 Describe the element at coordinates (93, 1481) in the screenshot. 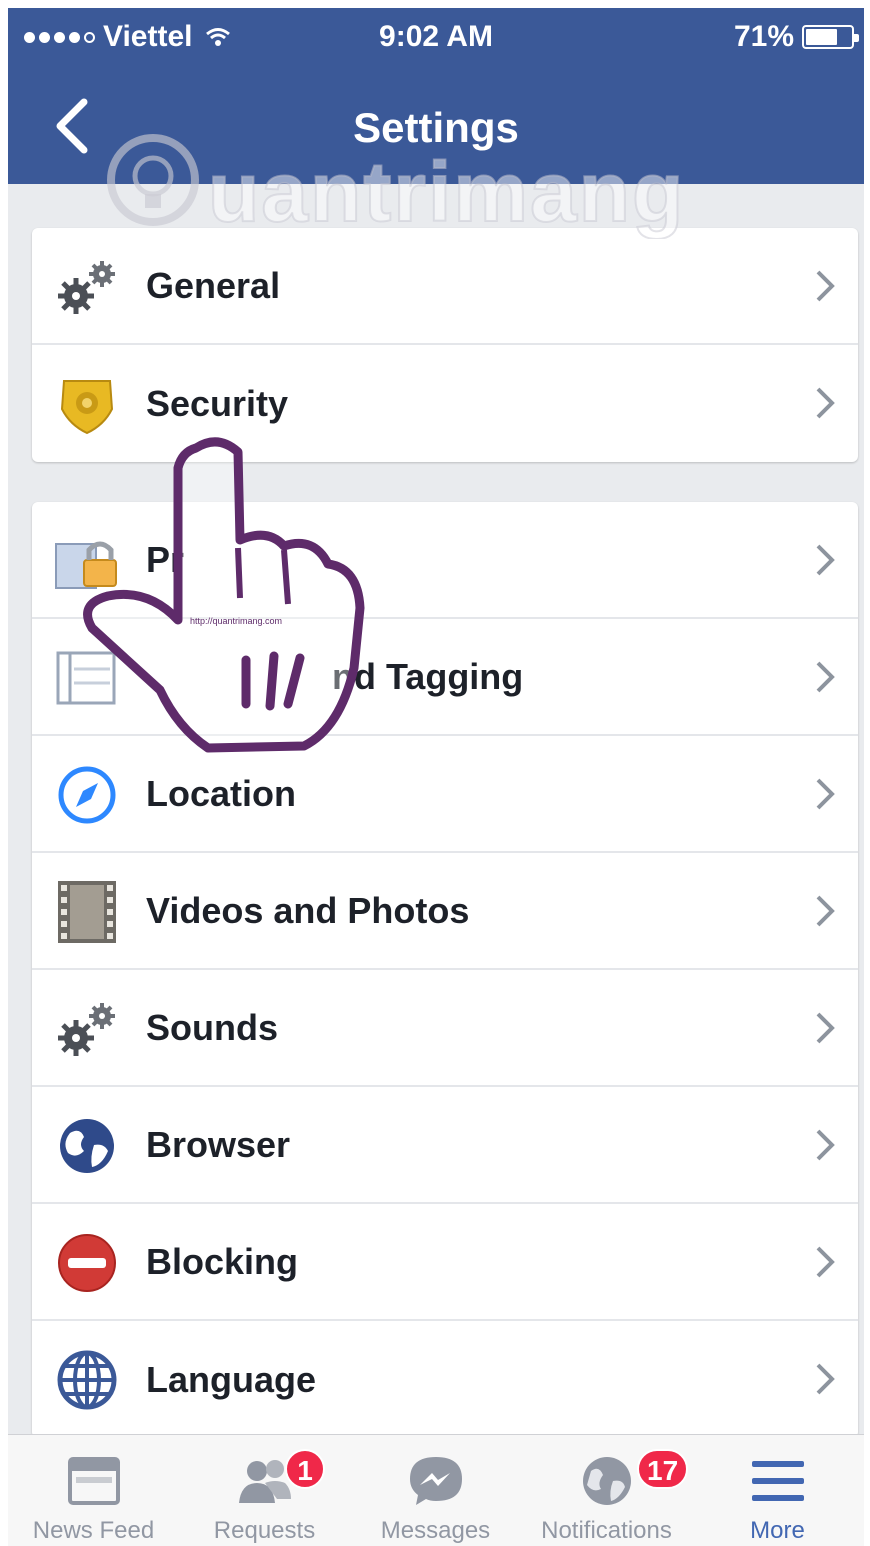

I see `news-feed-icon` at that location.